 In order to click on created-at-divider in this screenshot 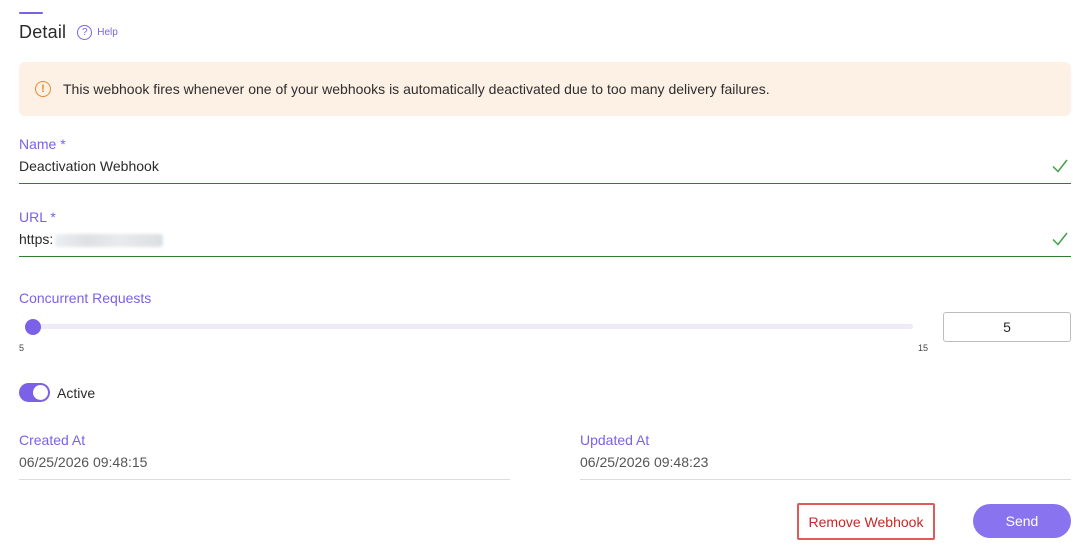, I will do `click(264, 479)`.